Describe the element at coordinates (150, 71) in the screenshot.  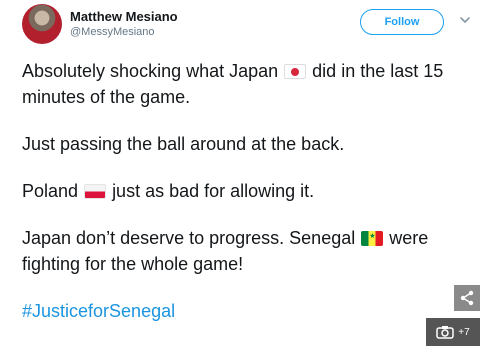
I see `tweet-text-segment: Absolutely shocking what Japan` at that location.